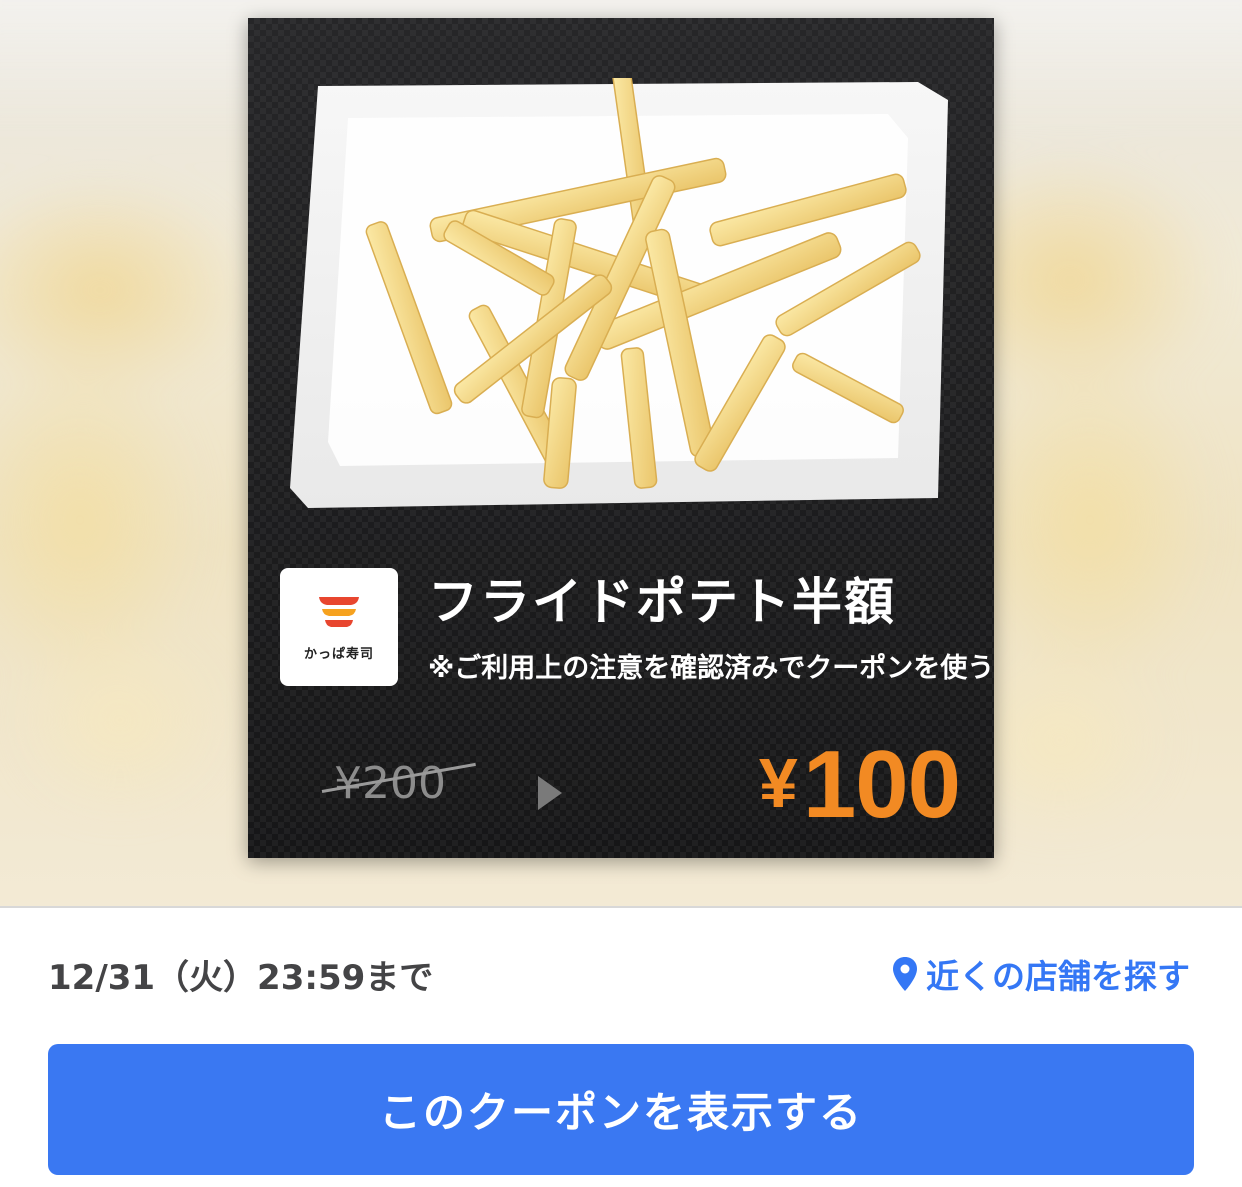  What do you see at coordinates (338, 654) in the screenshot?
I see `brand-name: かっぱ寿司` at bounding box center [338, 654].